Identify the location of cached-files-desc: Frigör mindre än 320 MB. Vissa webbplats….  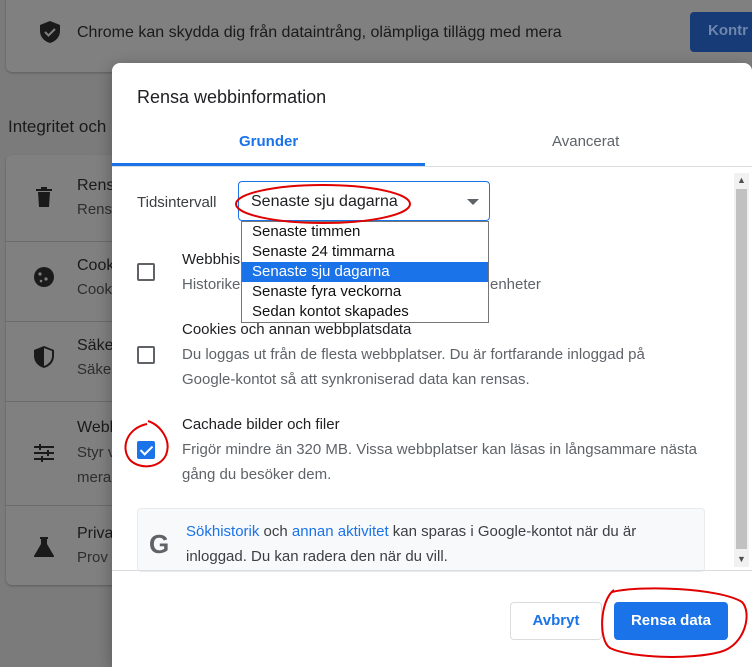
(439, 462).